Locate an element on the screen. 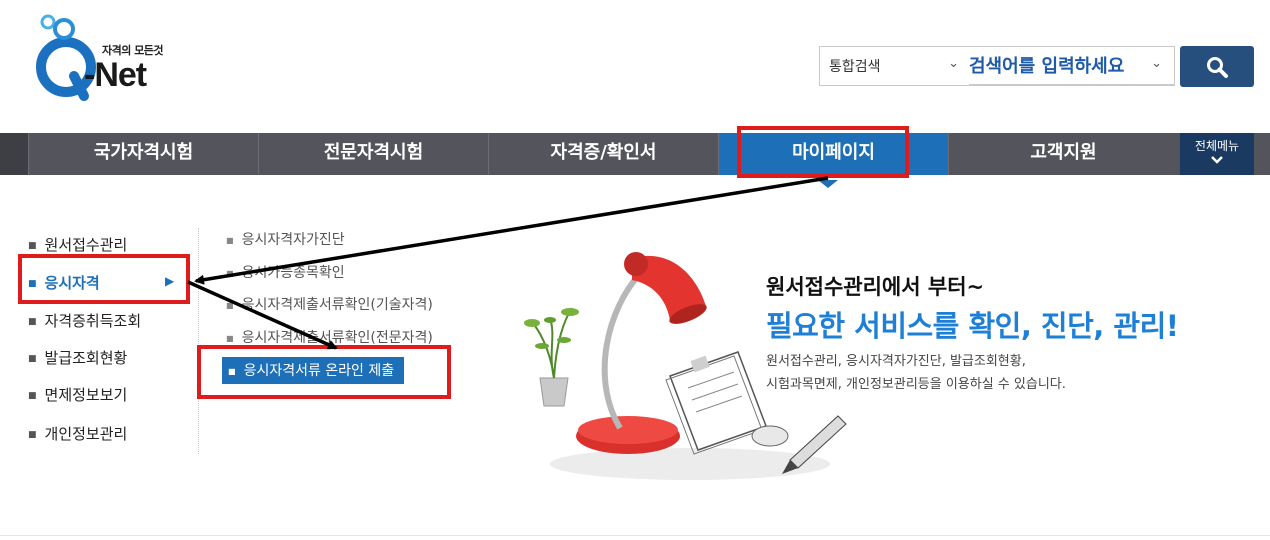 The width and height of the screenshot is (1270, 540). active-nav-pointer is located at coordinates (828, 184).